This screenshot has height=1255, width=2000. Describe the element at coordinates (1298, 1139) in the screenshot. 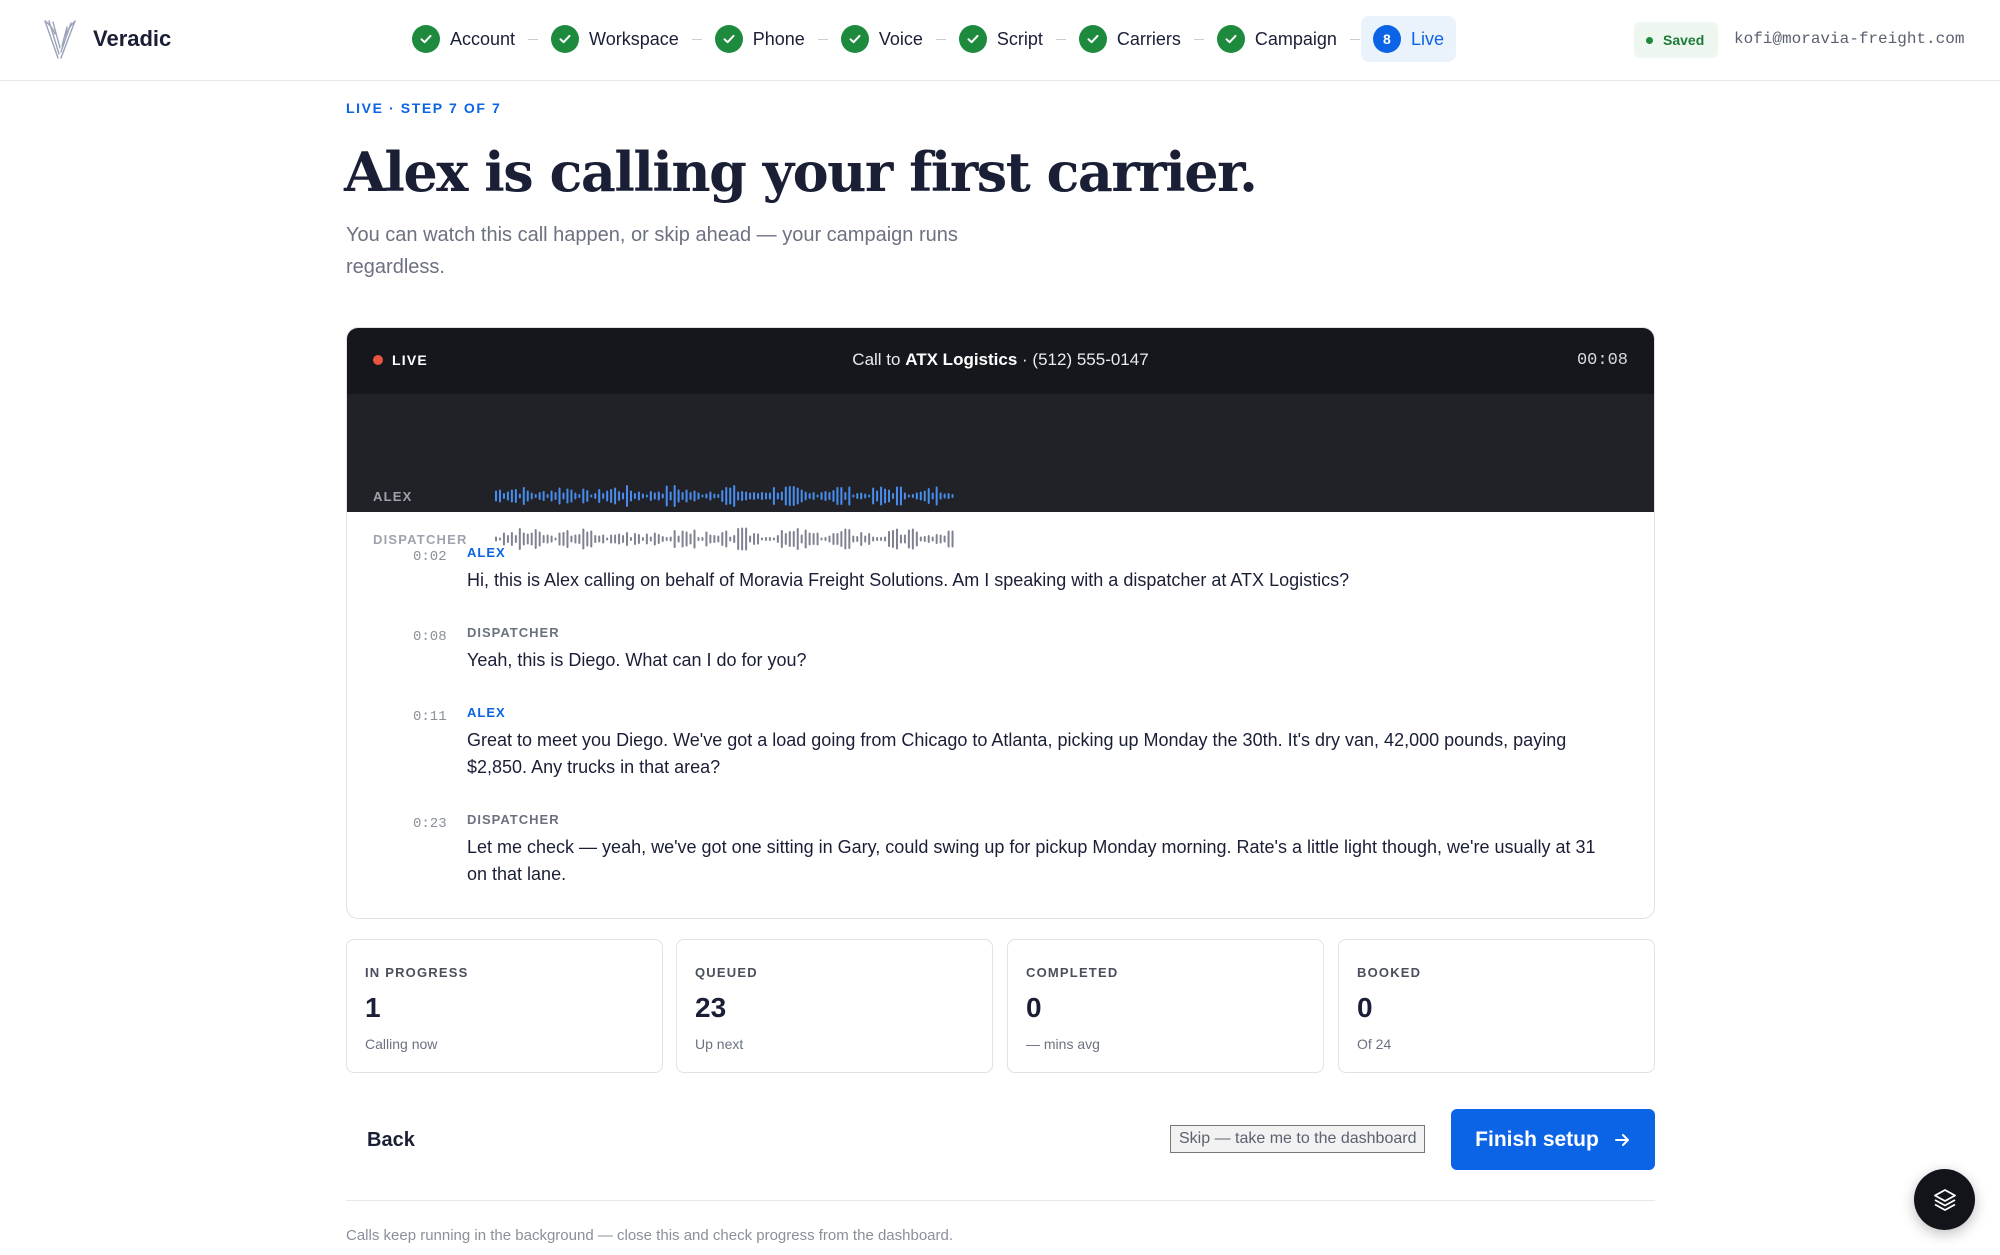

I see `skip-to-dashboard-button: Skip — take me to the dashboard` at that location.